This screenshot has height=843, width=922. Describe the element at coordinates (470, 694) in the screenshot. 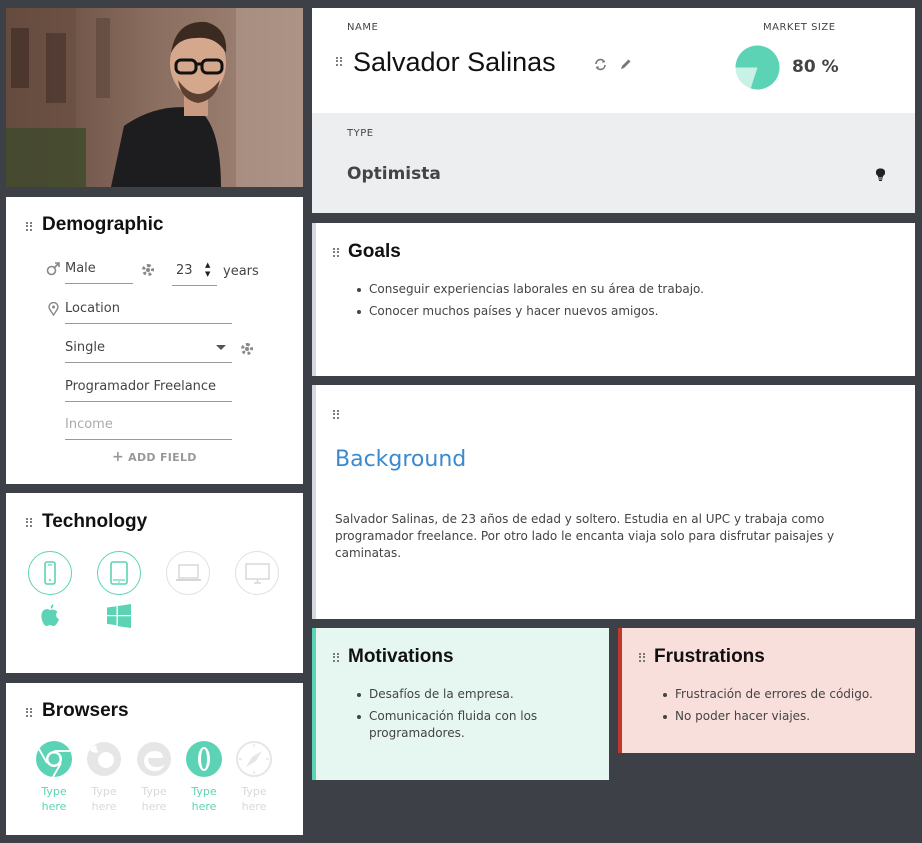

I see `list-item: Desafíos de la empresa.` at that location.